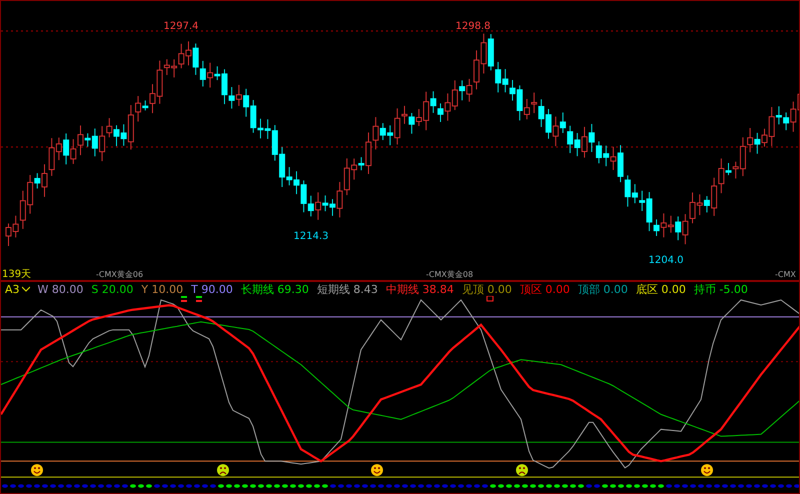  What do you see at coordinates (347, 289) in the screenshot?
I see `indicator-value: 短期线 8.43` at bounding box center [347, 289].